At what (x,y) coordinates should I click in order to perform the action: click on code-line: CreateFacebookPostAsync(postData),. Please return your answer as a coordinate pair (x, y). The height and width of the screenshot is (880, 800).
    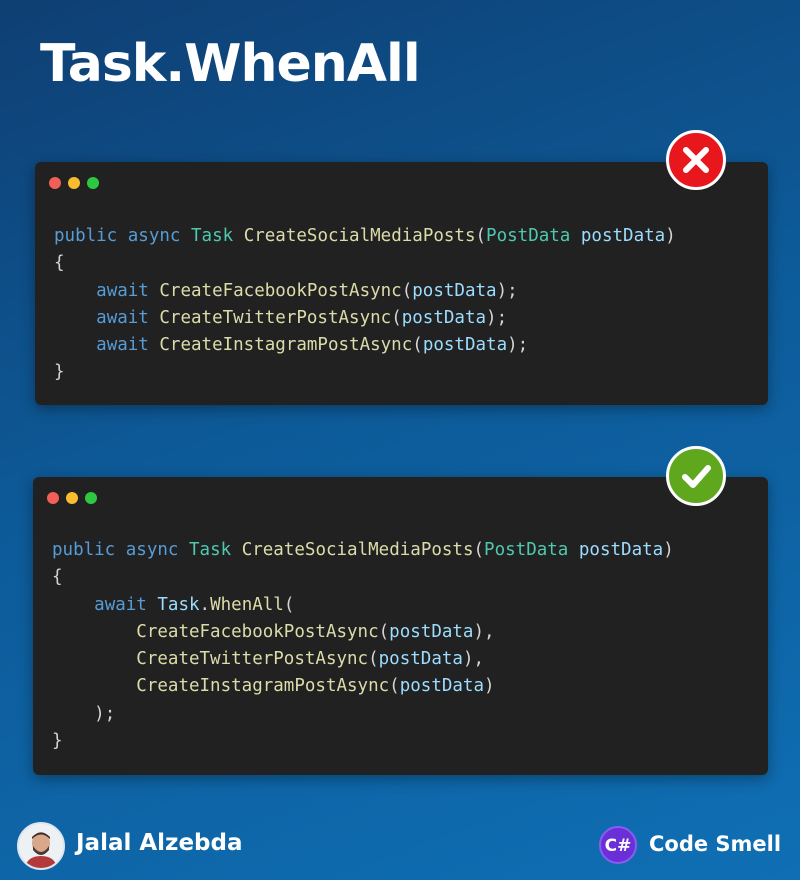
    Looking at the image, I should click on (363, 632).